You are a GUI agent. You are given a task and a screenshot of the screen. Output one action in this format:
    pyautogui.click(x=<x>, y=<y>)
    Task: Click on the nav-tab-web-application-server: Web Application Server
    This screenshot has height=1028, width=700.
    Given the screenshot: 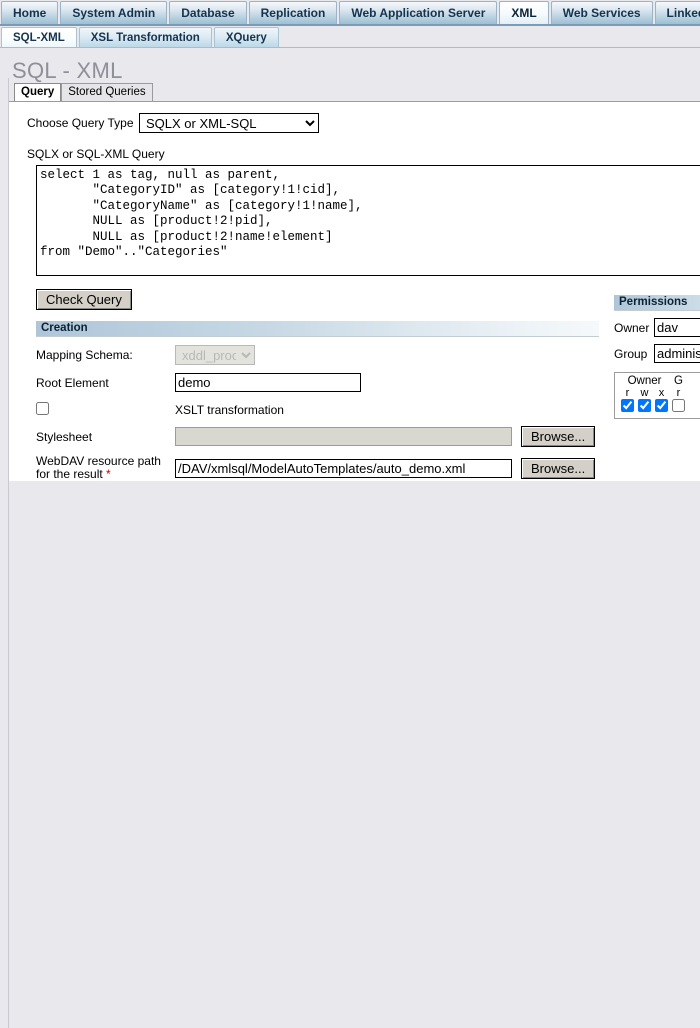 What is the action you would take?
    pyautogui.click(x=418, y=12)
    